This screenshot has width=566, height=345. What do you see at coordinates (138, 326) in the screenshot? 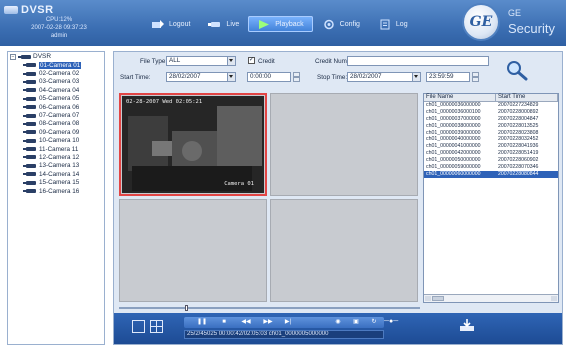
I see `single-view-icon` at bounding box center [138, 326].